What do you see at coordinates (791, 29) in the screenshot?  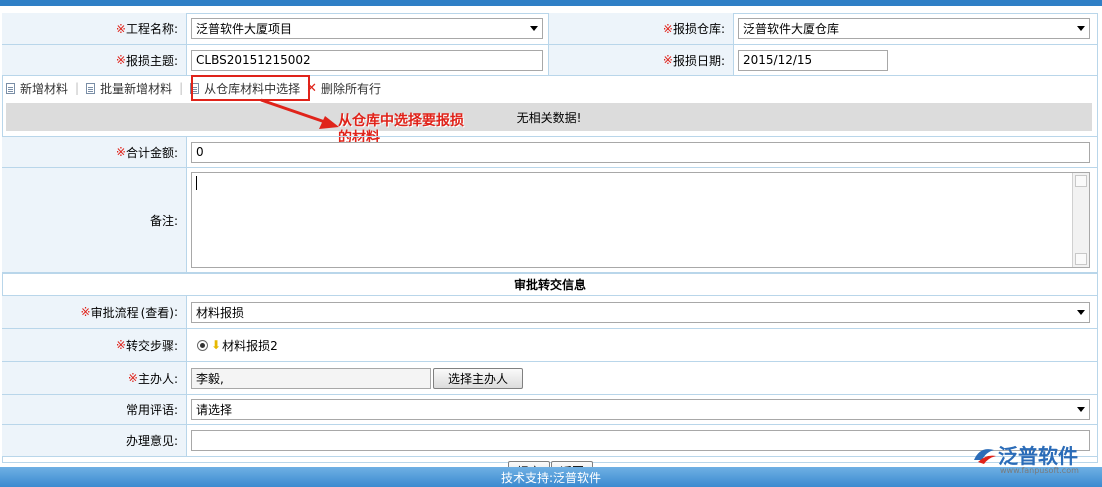 I see `warehouse-select-value: 泛普软件大厦仓库` at bounding box center [791, 29].